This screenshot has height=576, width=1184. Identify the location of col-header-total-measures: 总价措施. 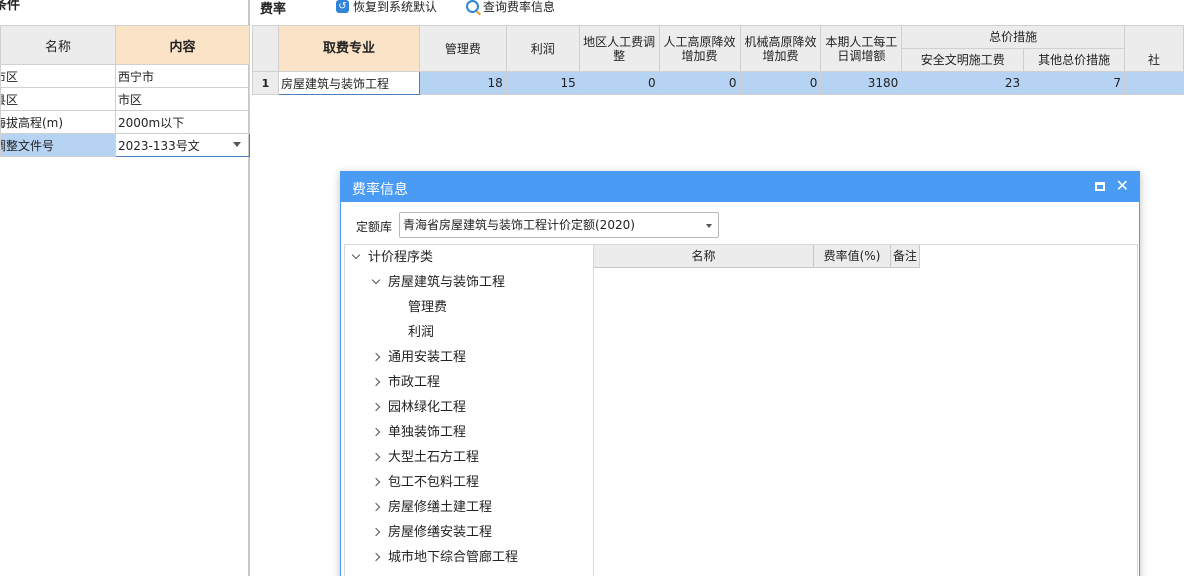
(1013, 37).